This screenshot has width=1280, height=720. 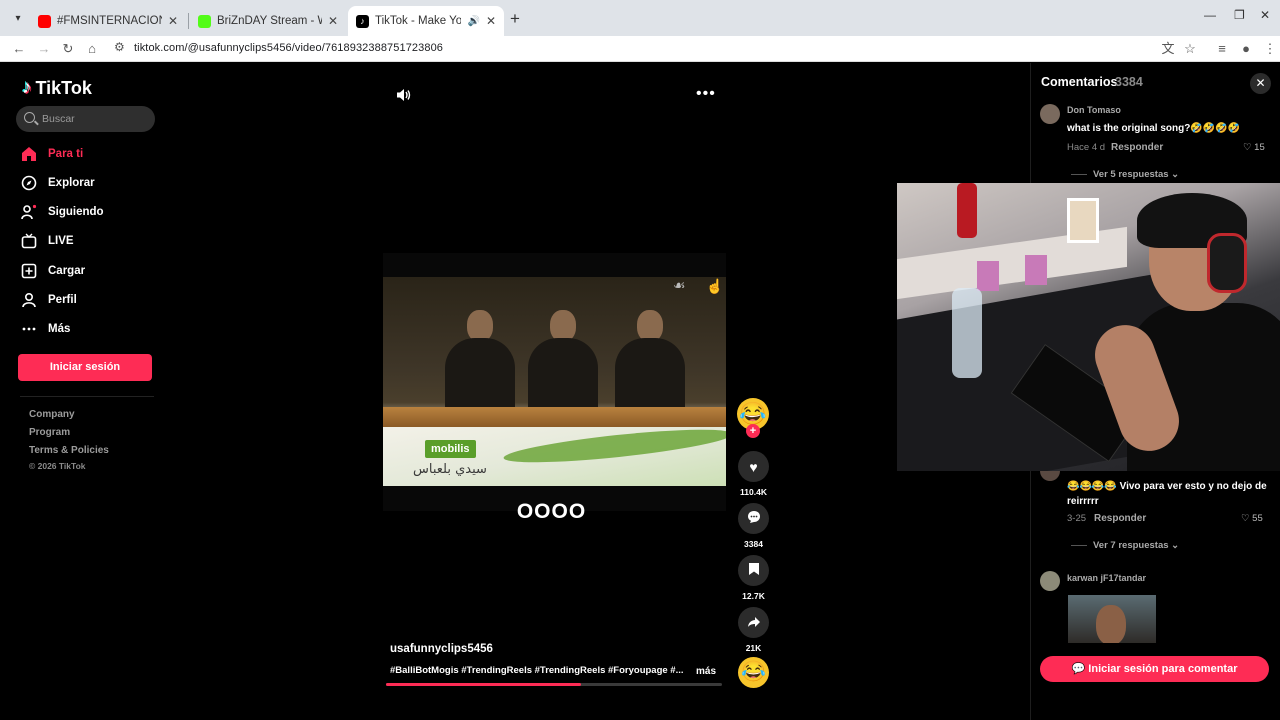 What do you see at coordinates (108, 21) in the screenshot?
I see `browser-tab-youtube: #FMSINTERNACIONAL 2025/20 ✕` at bounding box center [108, 21].